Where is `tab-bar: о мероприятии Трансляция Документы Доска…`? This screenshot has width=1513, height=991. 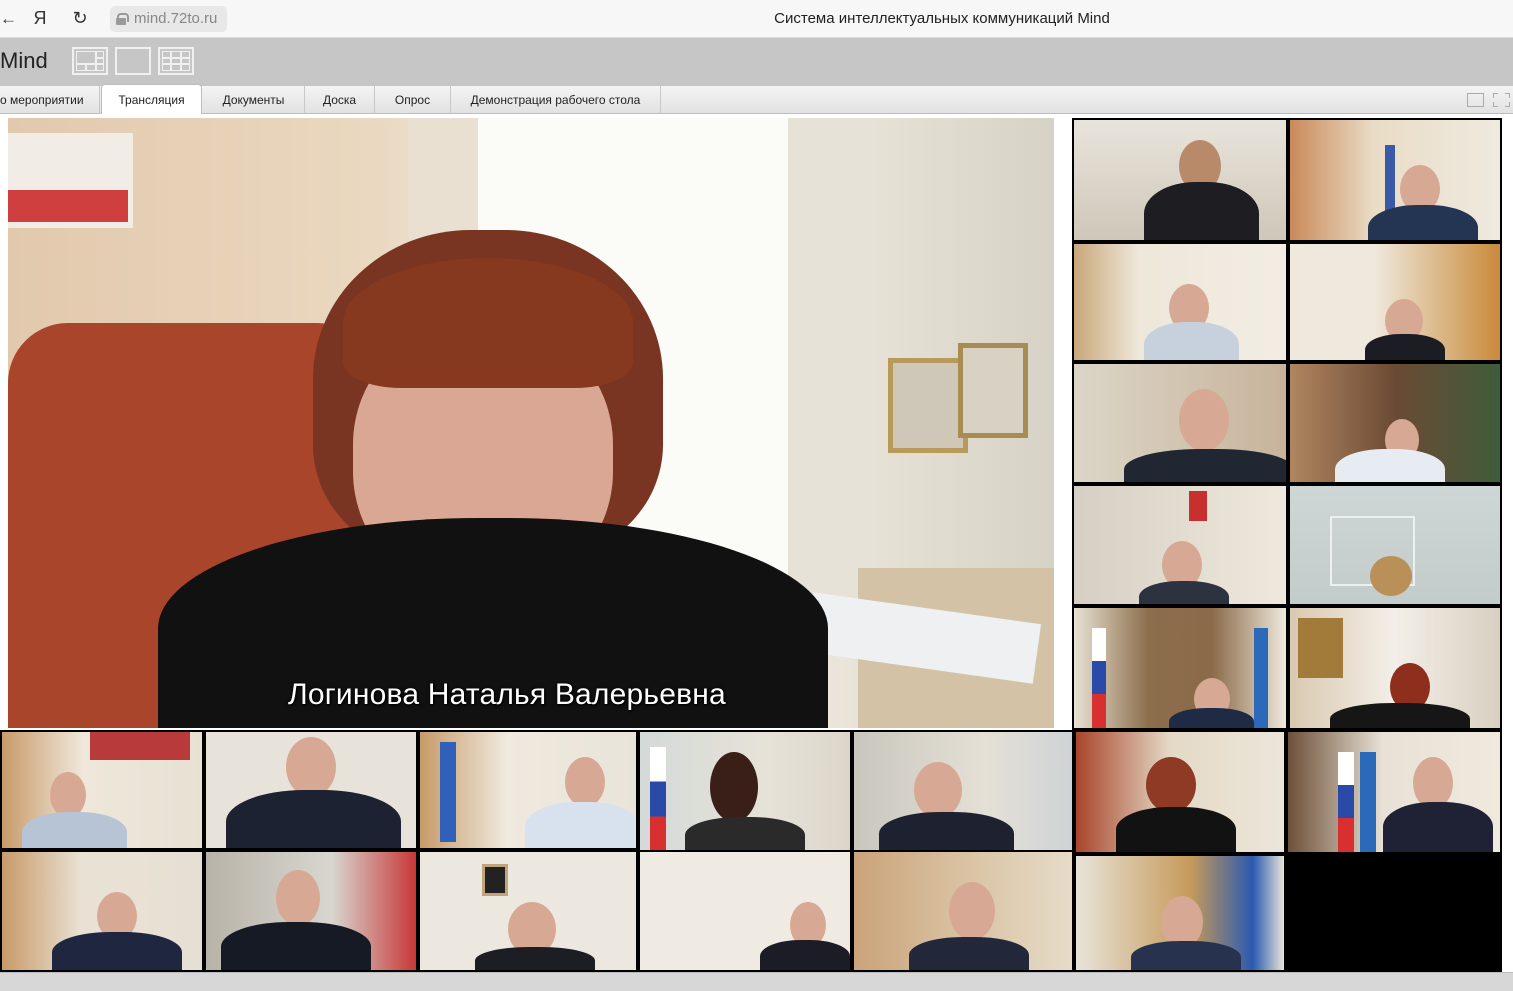 tab-bar: о мероприятии Трансляция Документы Доска… is located at coordinates (756, 99).